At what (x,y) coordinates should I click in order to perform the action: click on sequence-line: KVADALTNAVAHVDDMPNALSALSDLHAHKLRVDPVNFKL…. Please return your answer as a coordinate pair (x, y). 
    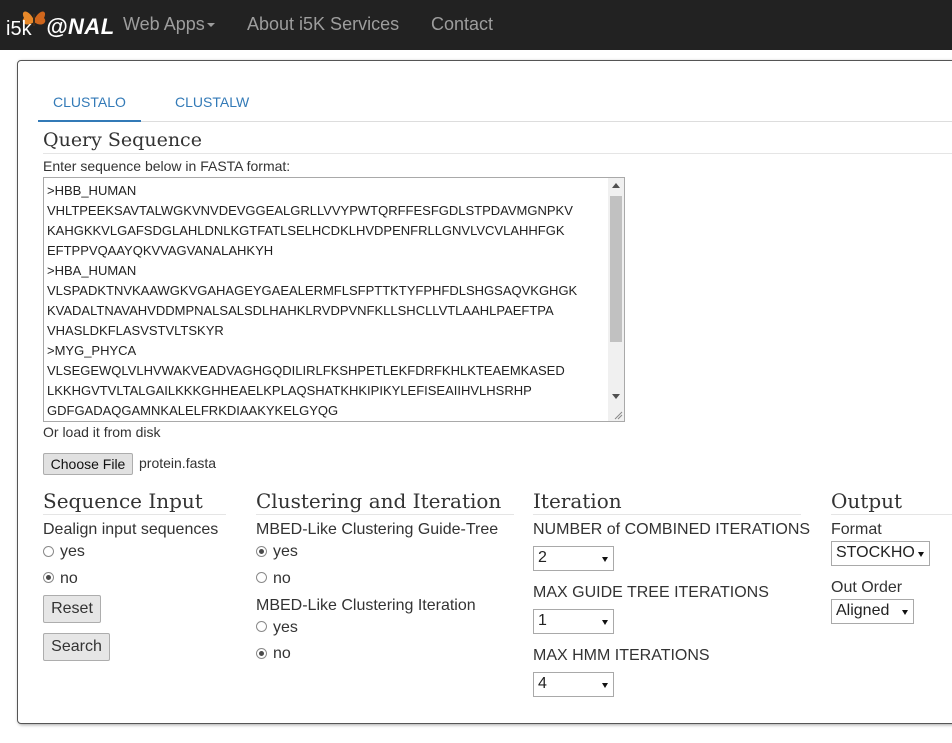
    Looking at the image, I should click on (300, 310).